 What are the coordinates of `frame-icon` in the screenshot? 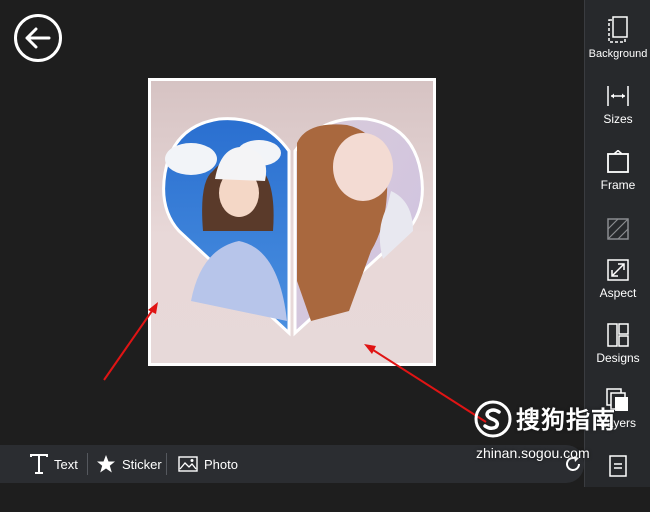 It's located at (618, 161).